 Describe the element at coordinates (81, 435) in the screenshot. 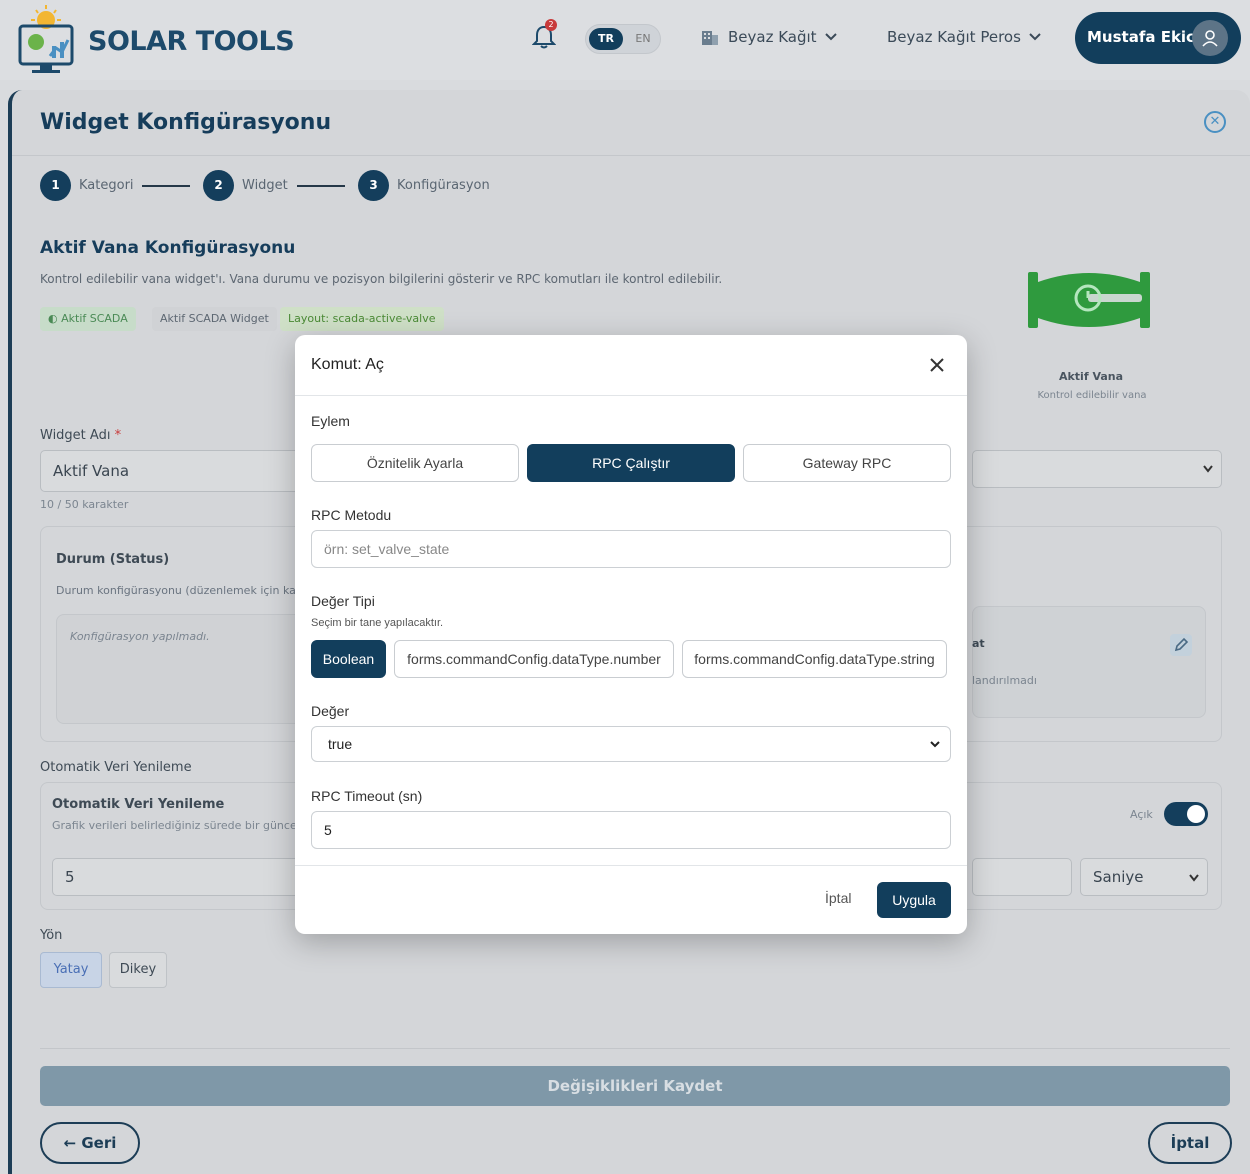

I see `widget-name-label: Widget Adı *` at that location.